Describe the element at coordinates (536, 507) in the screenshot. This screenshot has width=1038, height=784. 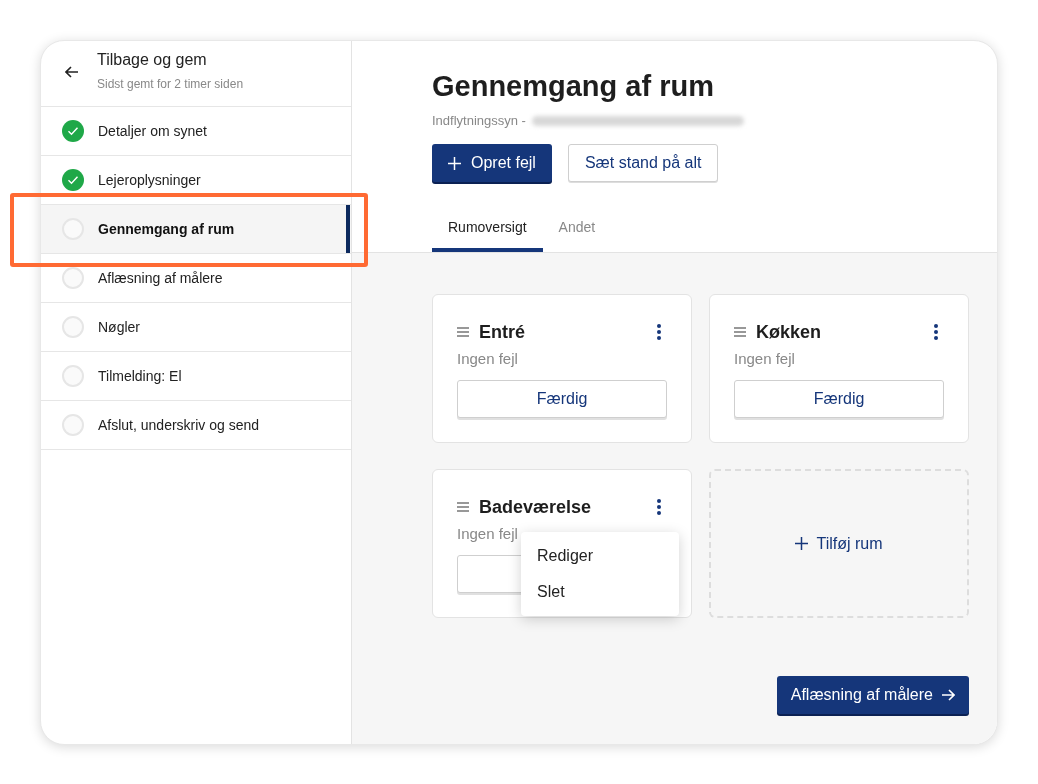
I see `room-name: Badeværelse` at that location.